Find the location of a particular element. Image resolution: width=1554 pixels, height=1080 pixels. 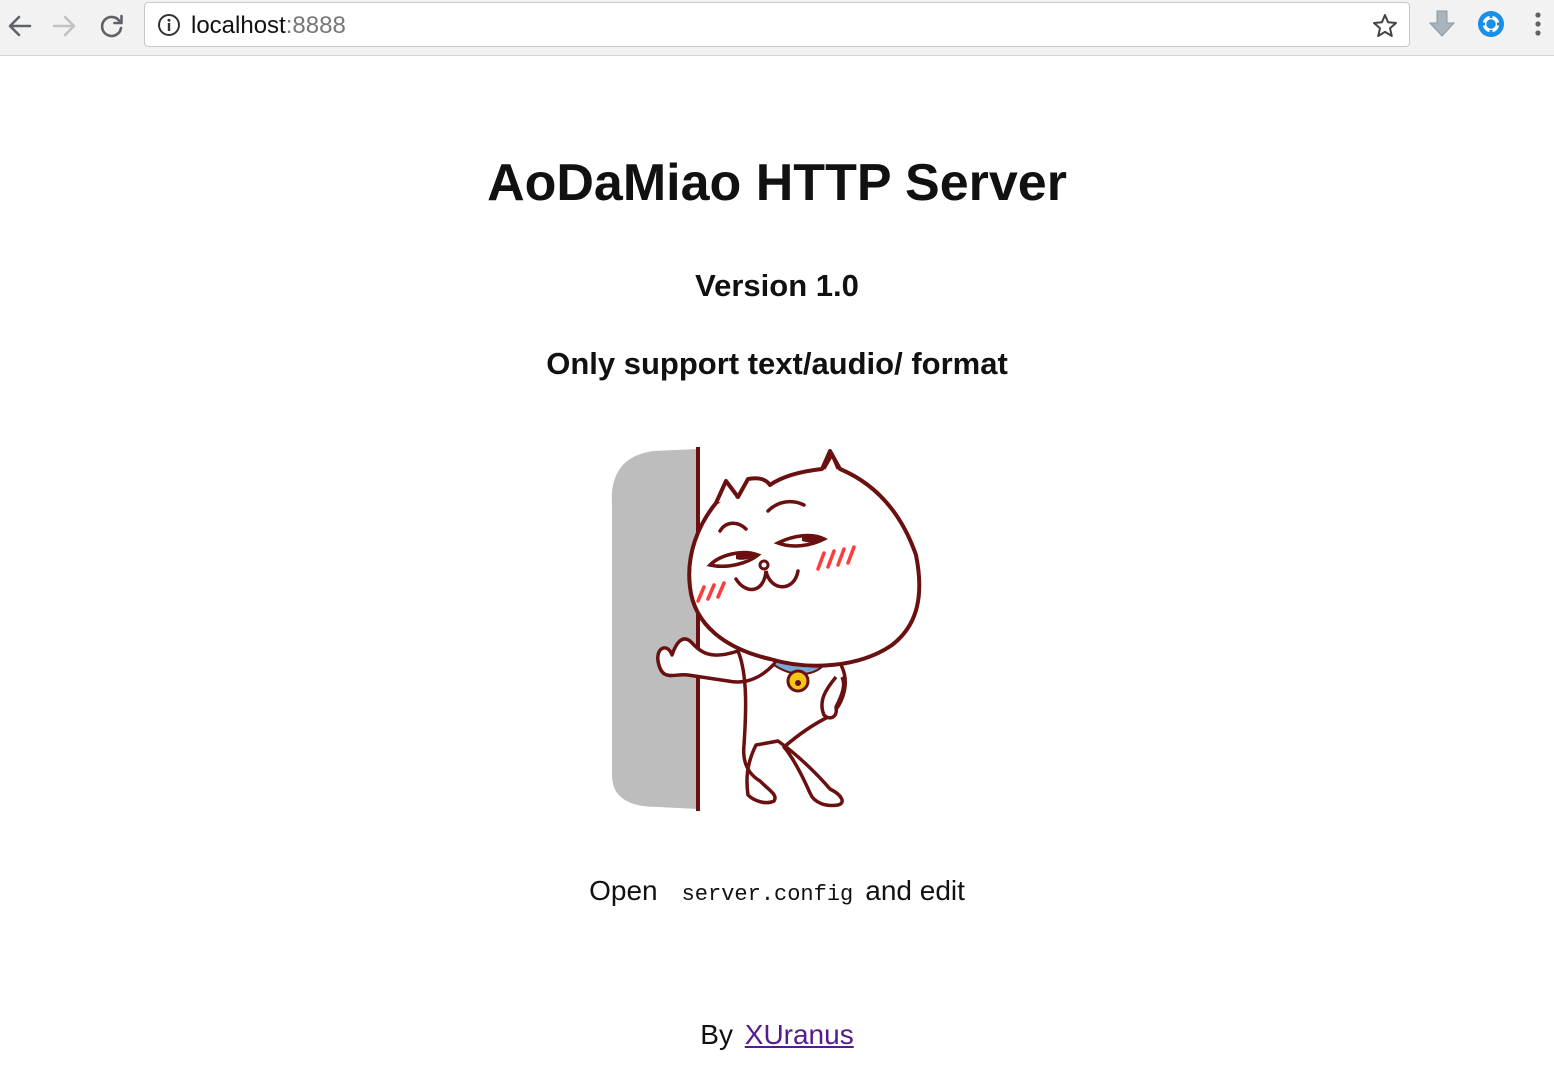

browser-toolbar: localhost:8888 is located at coordinates (777, 28).